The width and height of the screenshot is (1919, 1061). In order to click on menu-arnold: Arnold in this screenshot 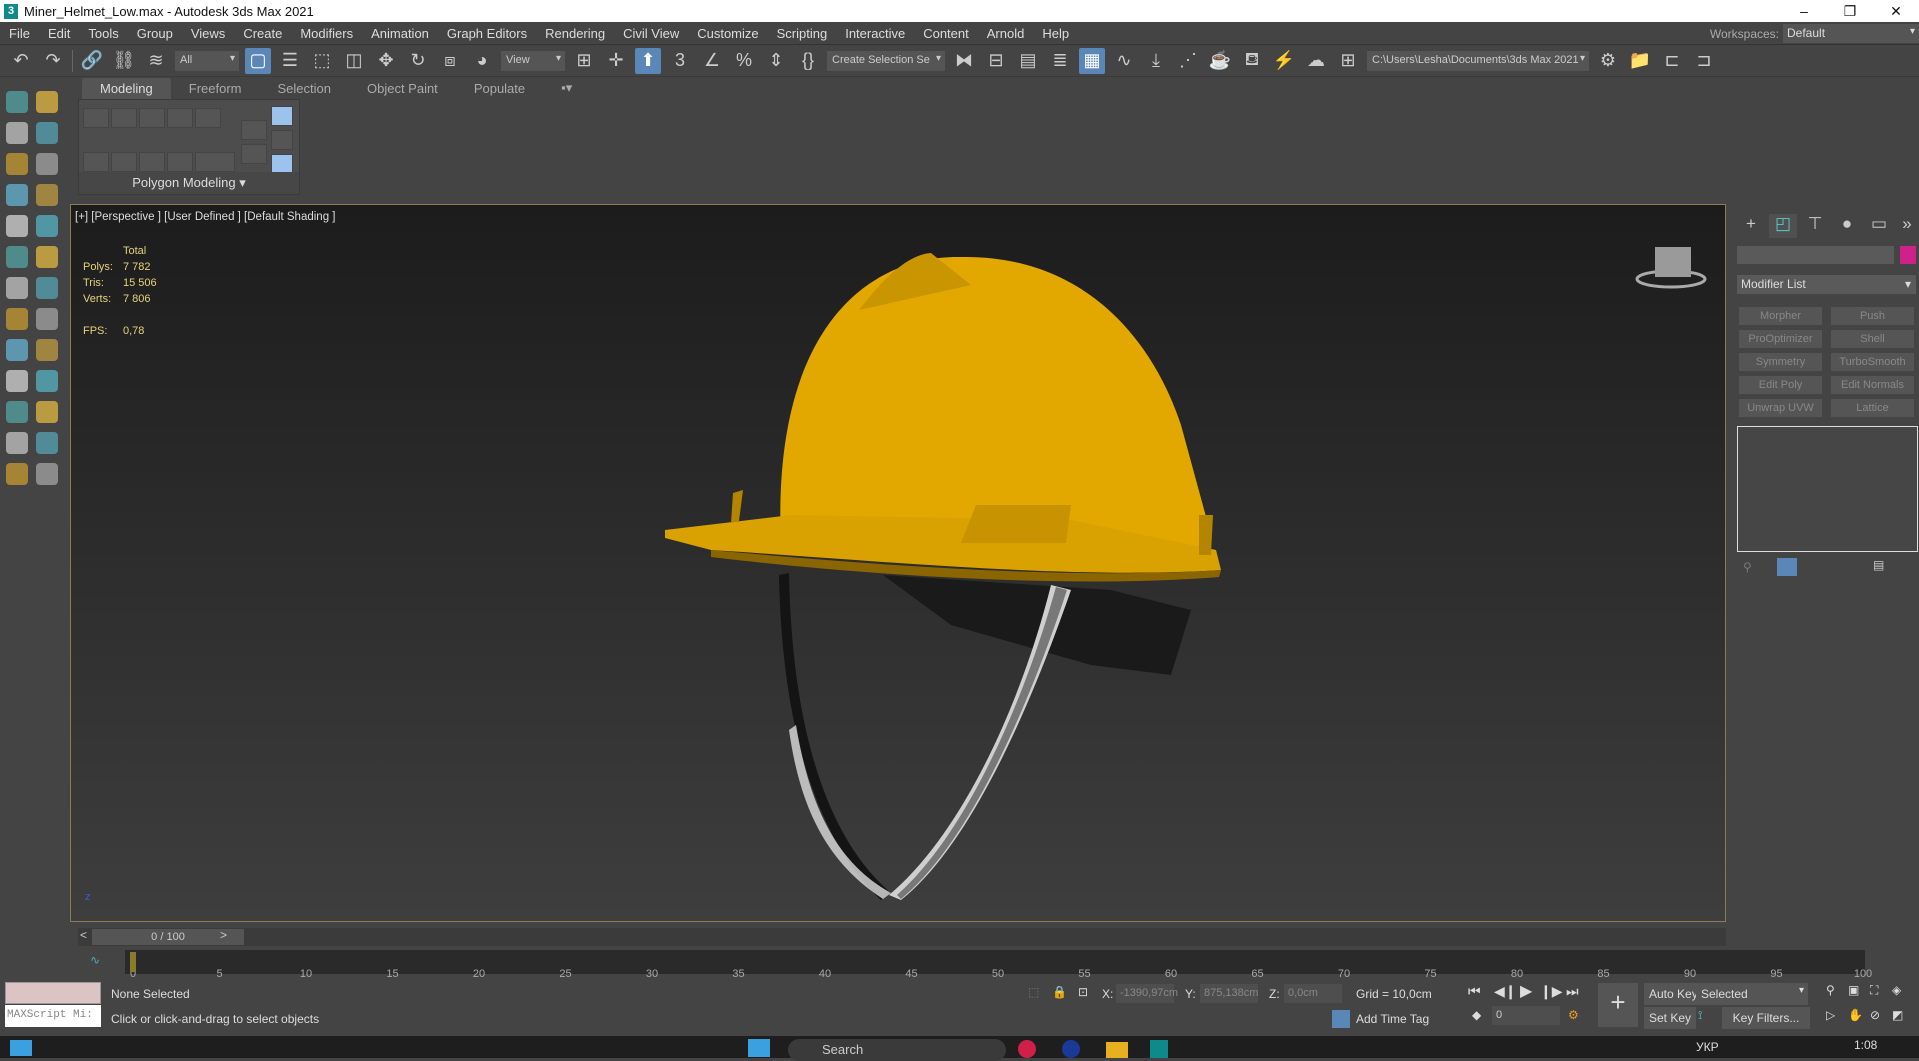, I will do `click(1006, 33)`.